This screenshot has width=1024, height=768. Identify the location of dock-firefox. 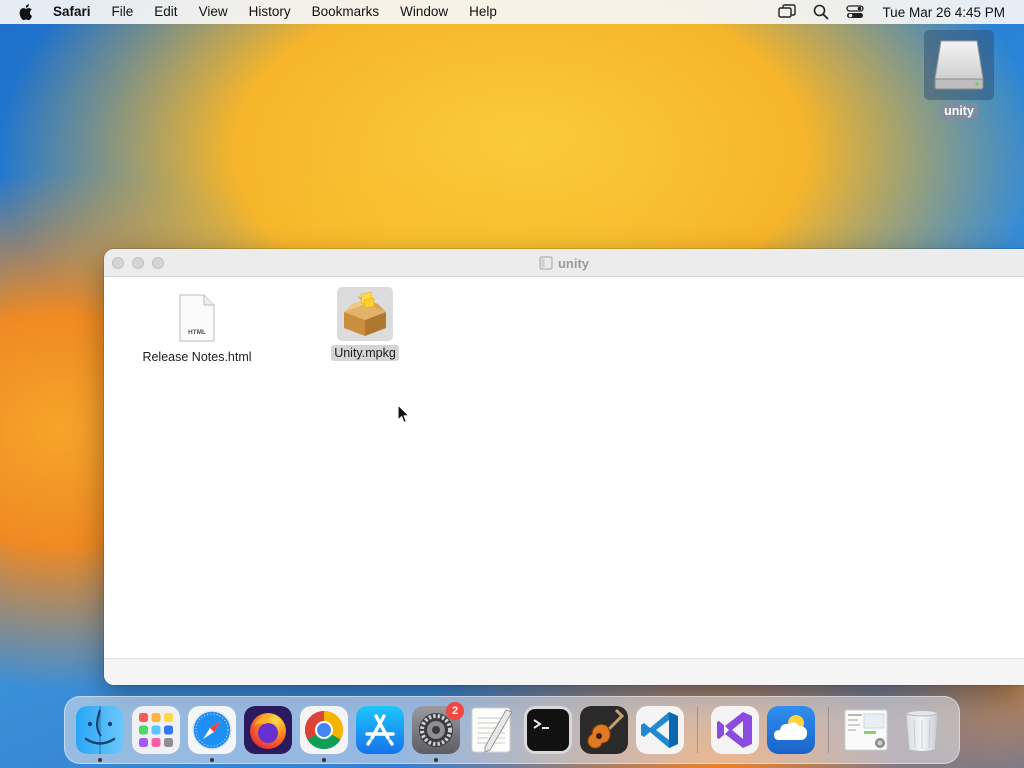
(268, 730).